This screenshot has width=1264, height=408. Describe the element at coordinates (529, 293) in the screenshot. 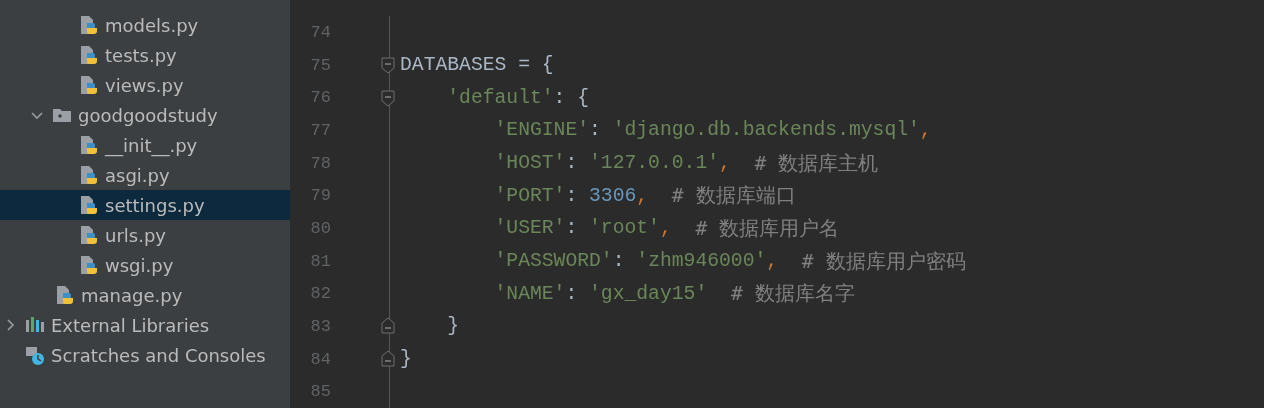

I see `code-token: 'NAME'` at that location.